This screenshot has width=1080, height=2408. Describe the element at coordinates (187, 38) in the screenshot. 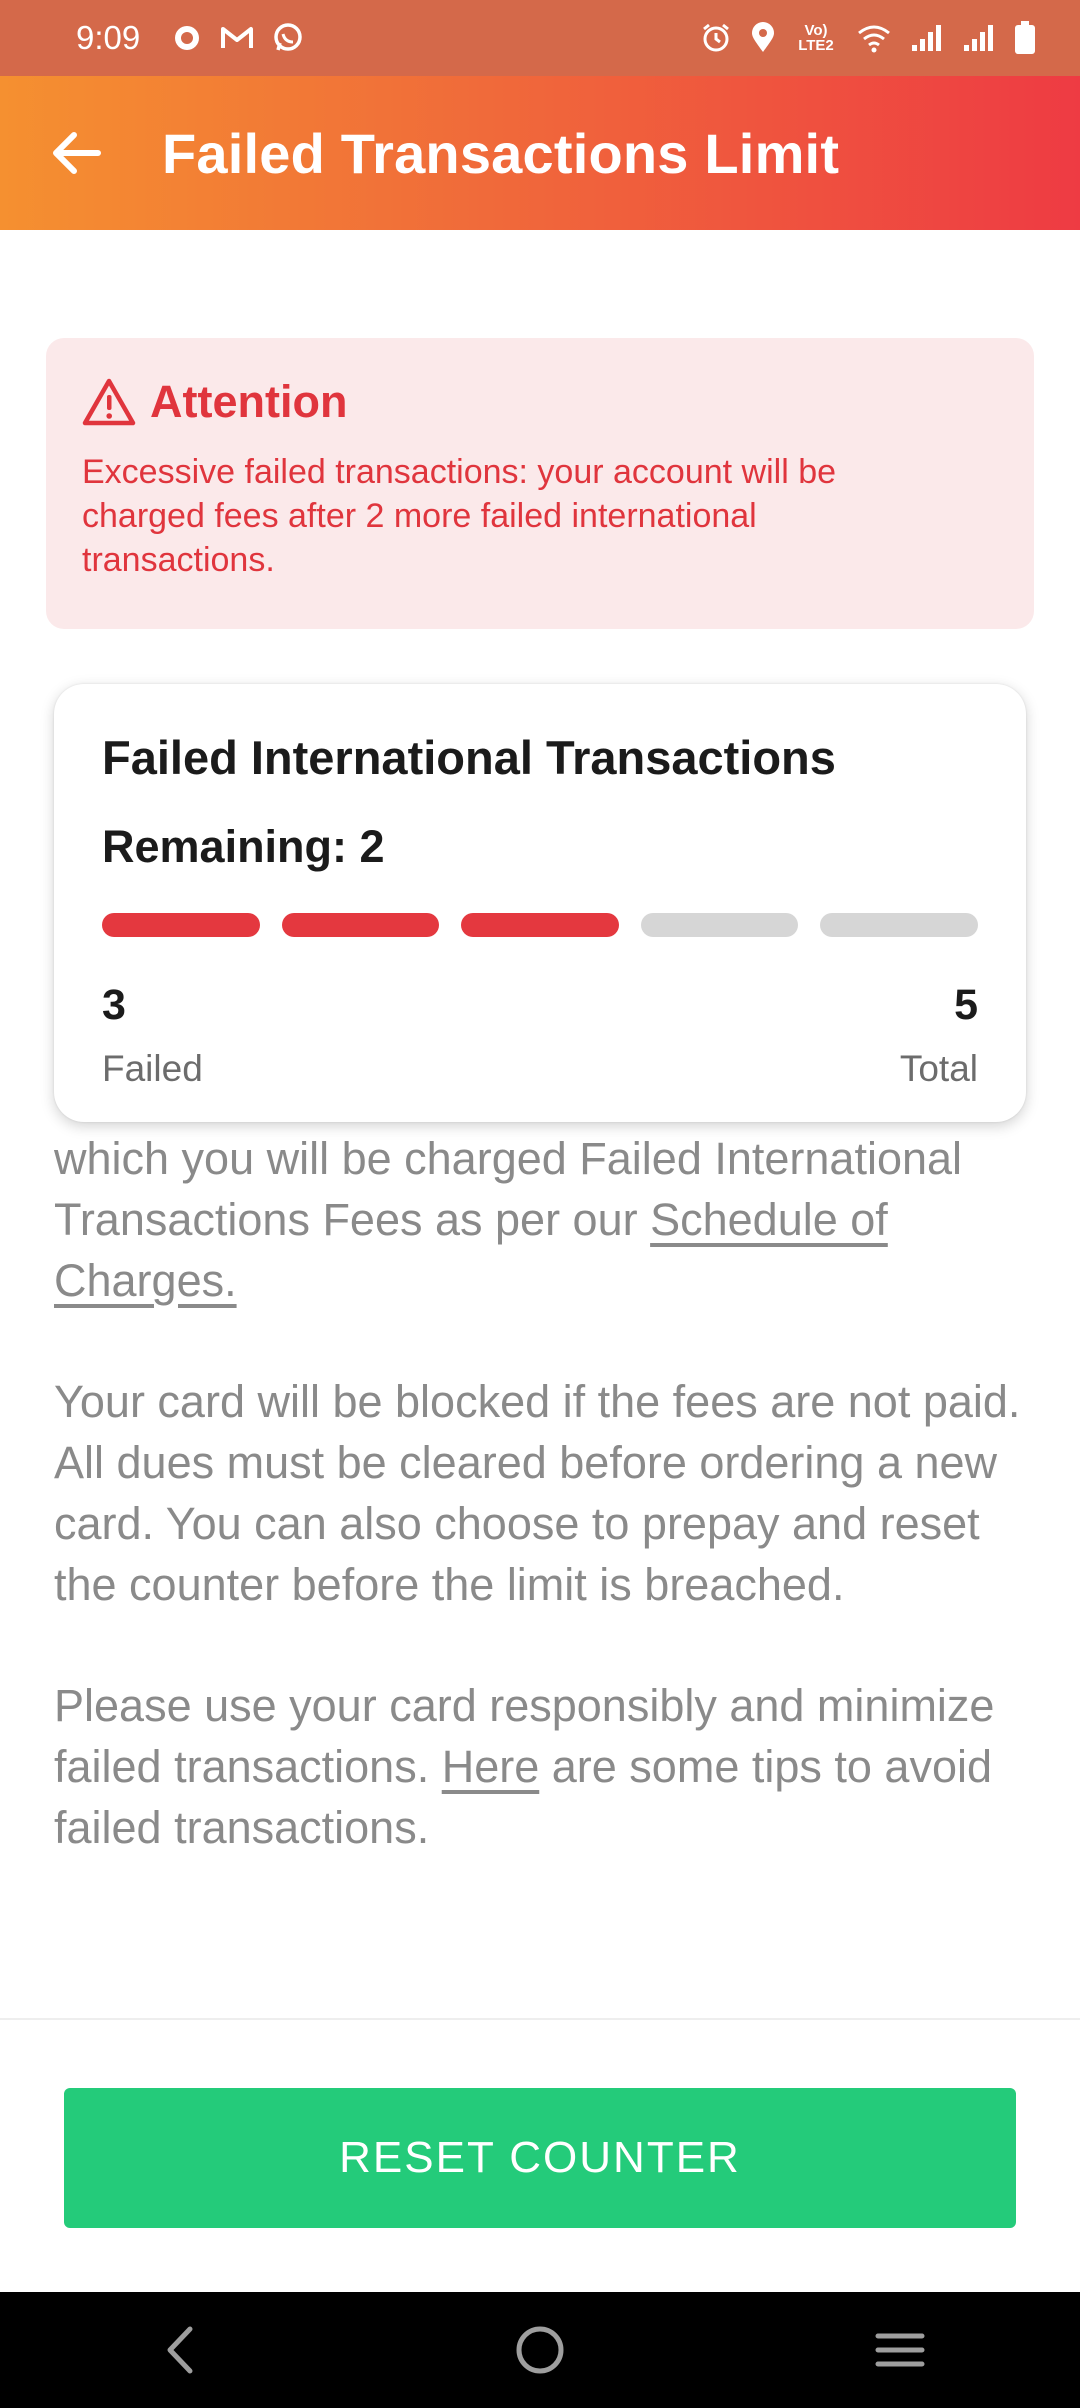

I see `chat-icon` at that location.